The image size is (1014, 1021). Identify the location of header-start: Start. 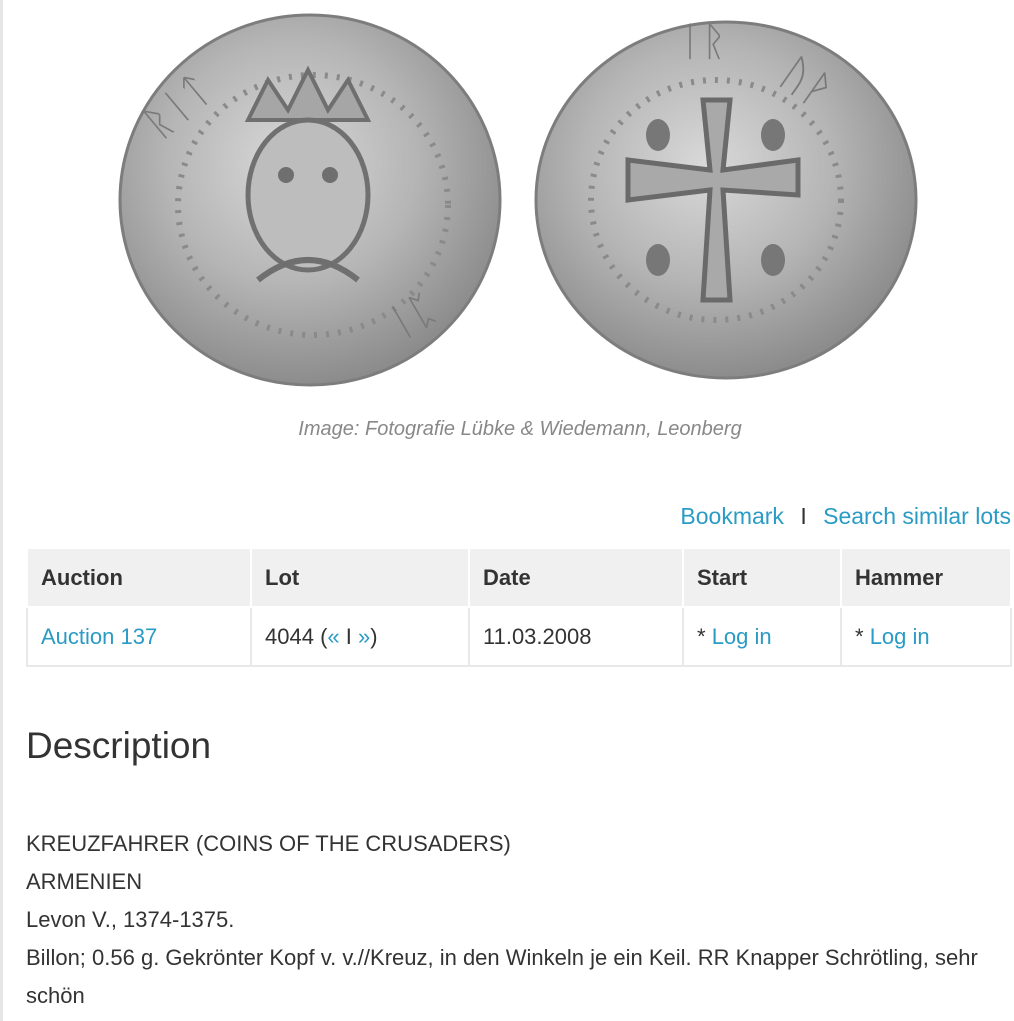
(762, 577).